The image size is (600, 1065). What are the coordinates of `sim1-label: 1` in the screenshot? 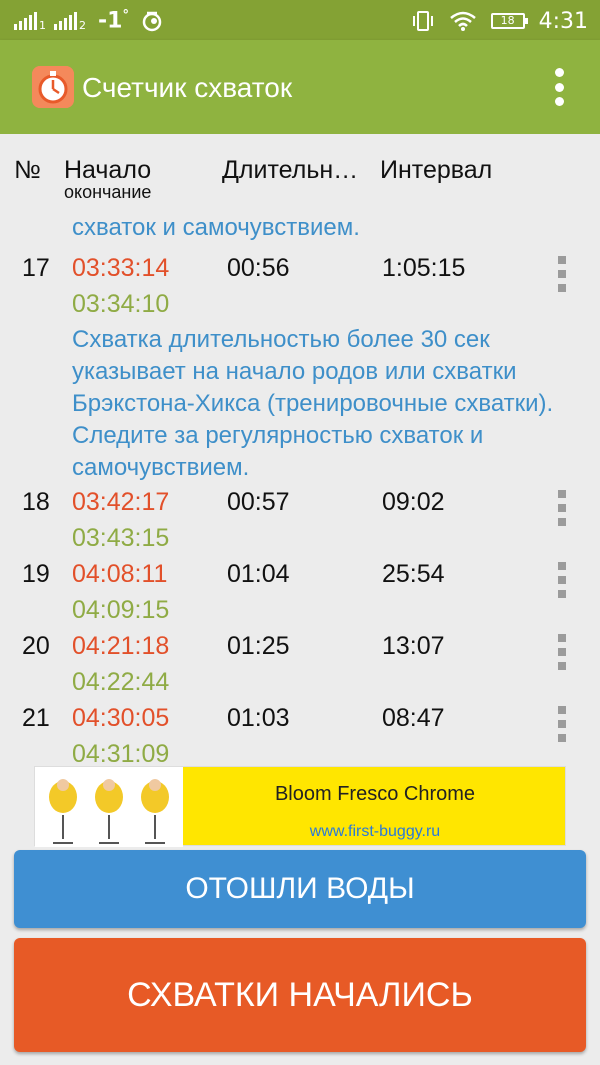 It's located at (42, 25).